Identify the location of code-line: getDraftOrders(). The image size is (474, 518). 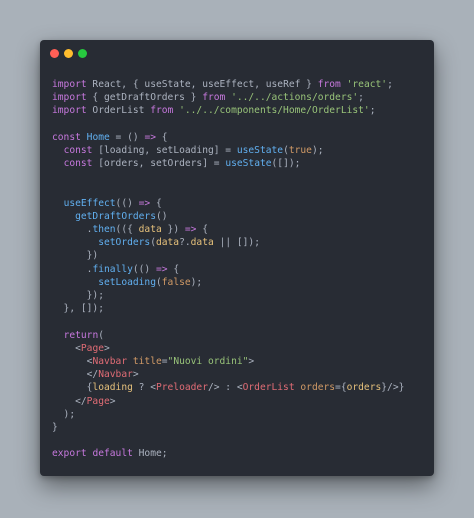
(228, 216).